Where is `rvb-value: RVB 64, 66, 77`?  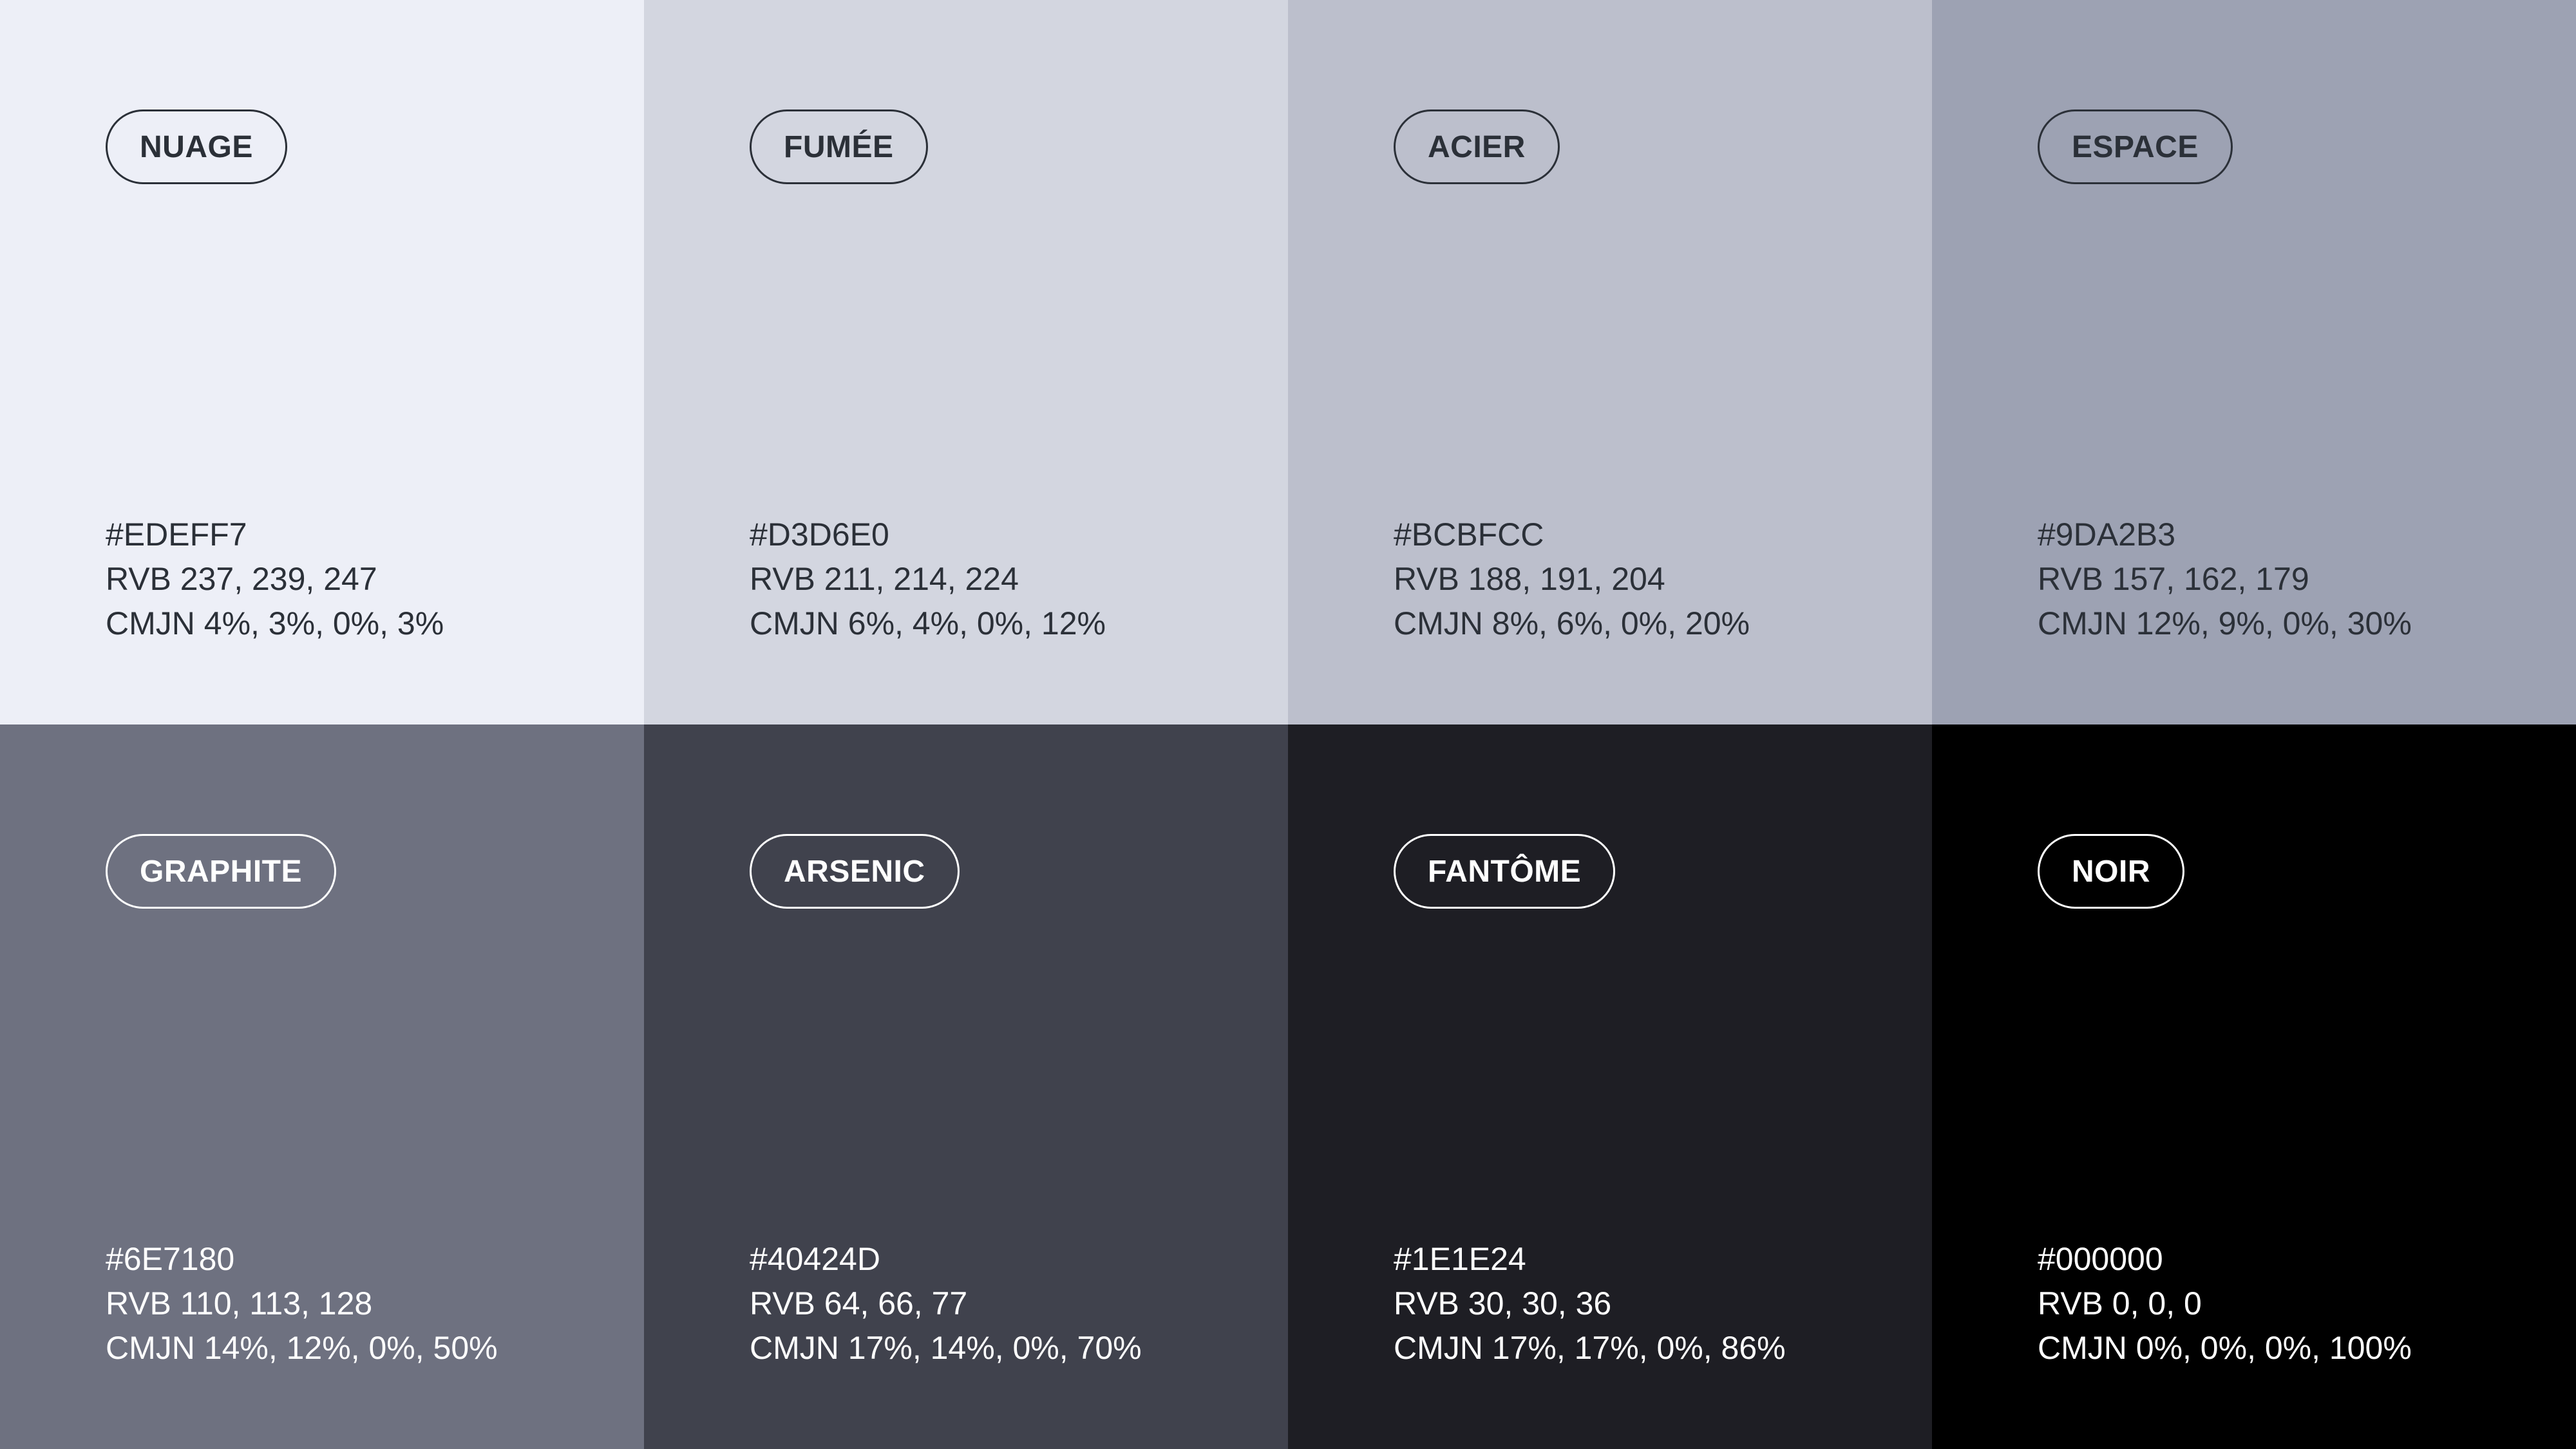
rvb-value: RVB 64, 66, 77 is located at coordinates (859, 1303).